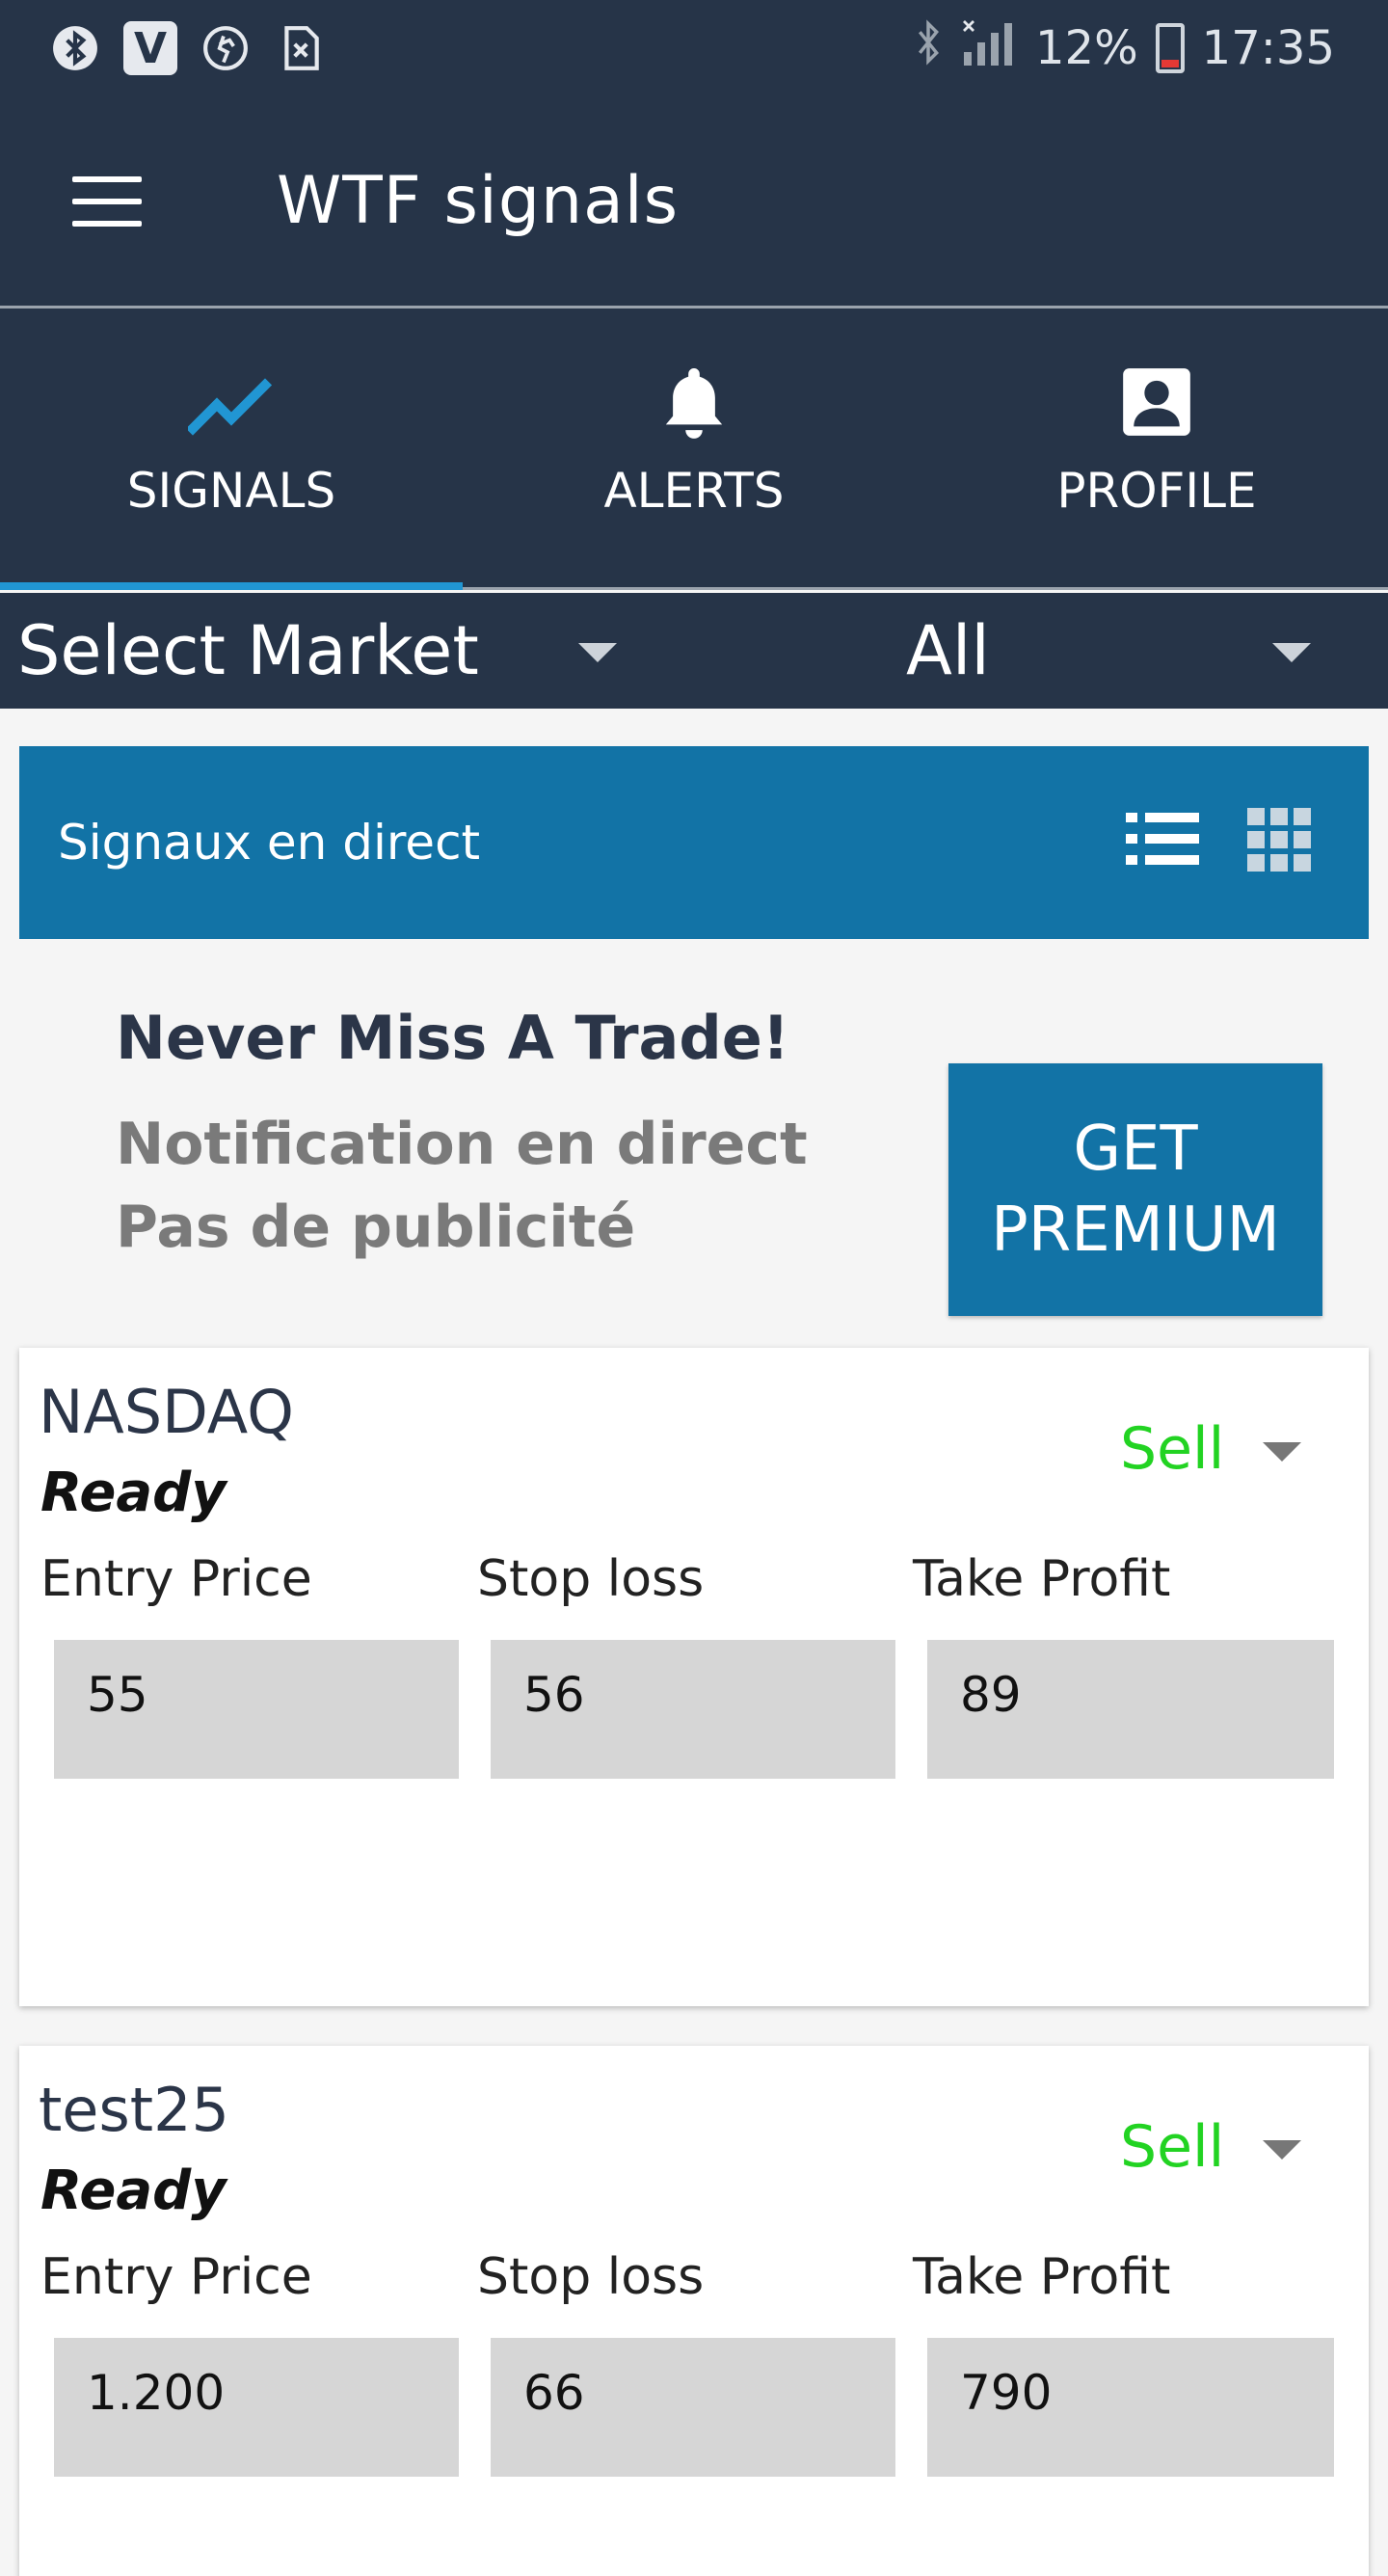 The image size is (1388, 2576). I want to click on tab-profile: PROFILE, so click(1156, 448).